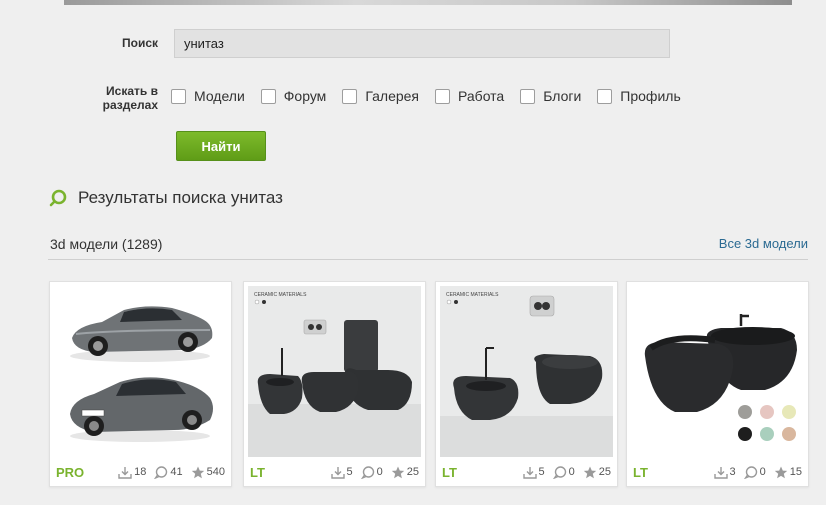 The width and height of the screenshot is (826, 505). Describe the element at coordinates (392, 96) in the screenshot. I see `checkbox-label: Галерея` at that location.